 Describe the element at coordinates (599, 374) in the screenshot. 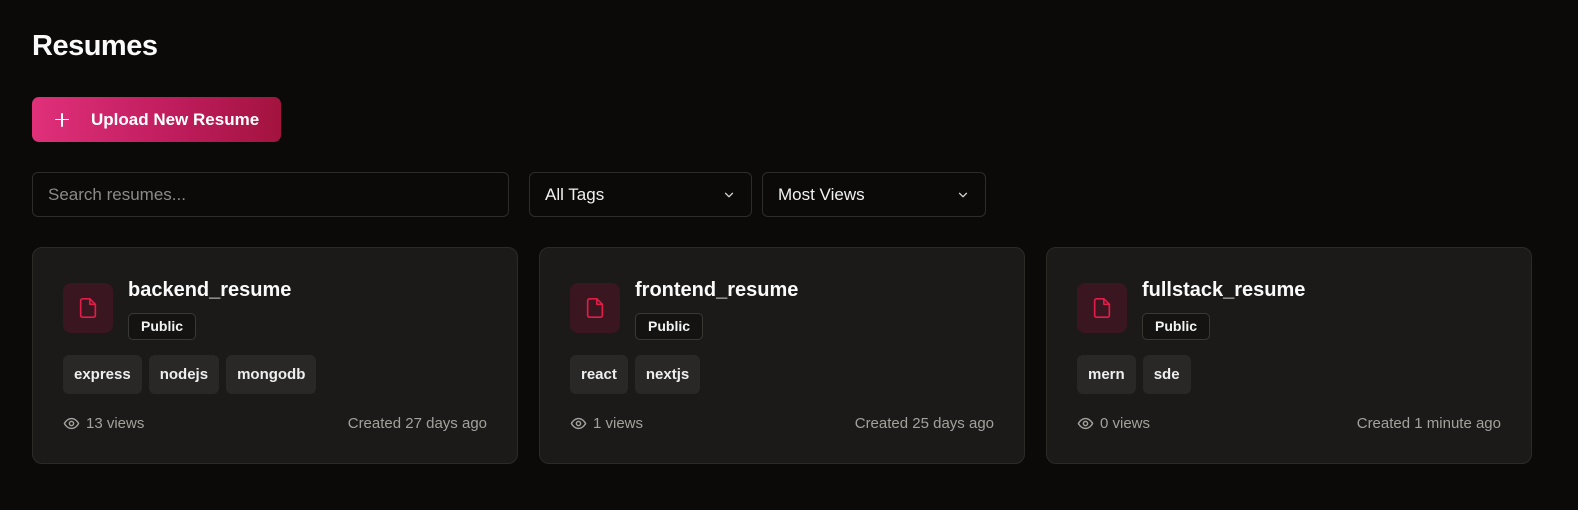

I see `tag-chip: react` at that location.